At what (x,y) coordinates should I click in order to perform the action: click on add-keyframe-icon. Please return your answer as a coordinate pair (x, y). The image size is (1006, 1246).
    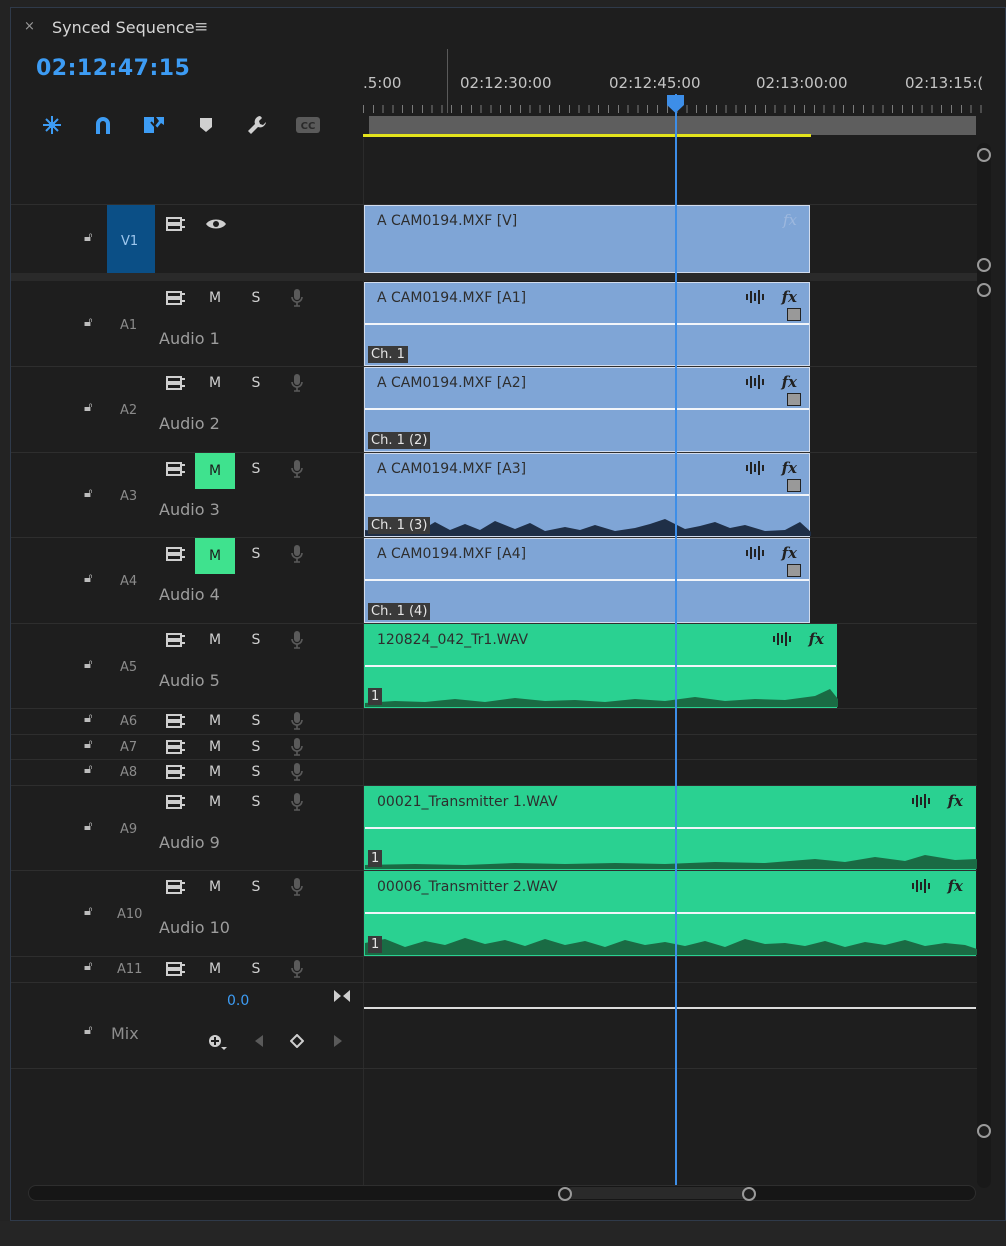
    Looking at the image, I should click on (217, 1044).